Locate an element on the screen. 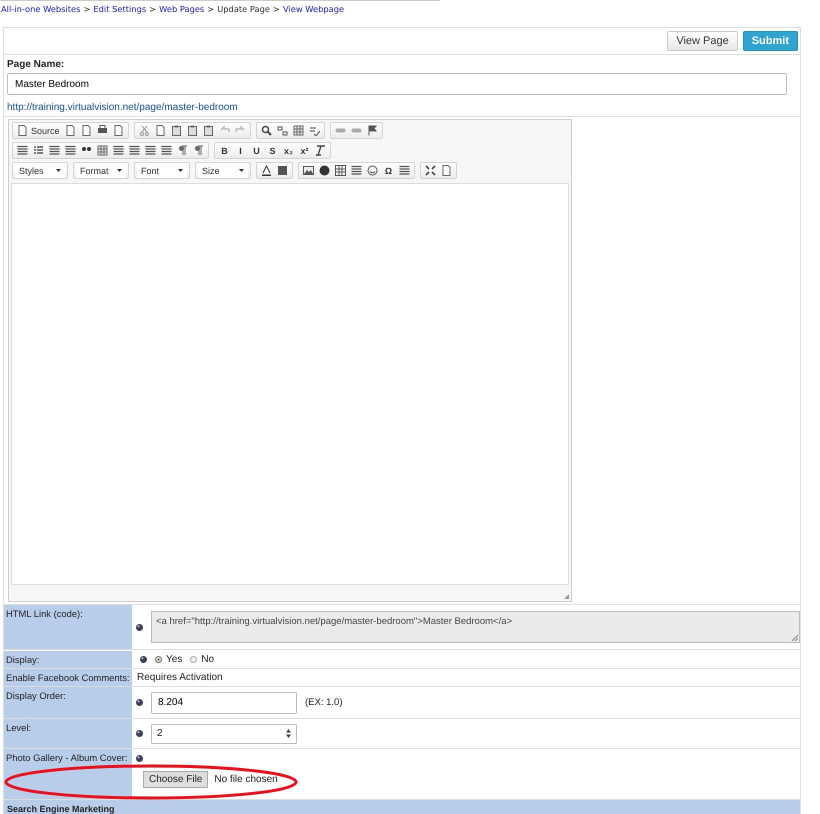 The width and height of the screenshot is (820, 814). field-label: Page Name: is located at coordinates (36, 64).